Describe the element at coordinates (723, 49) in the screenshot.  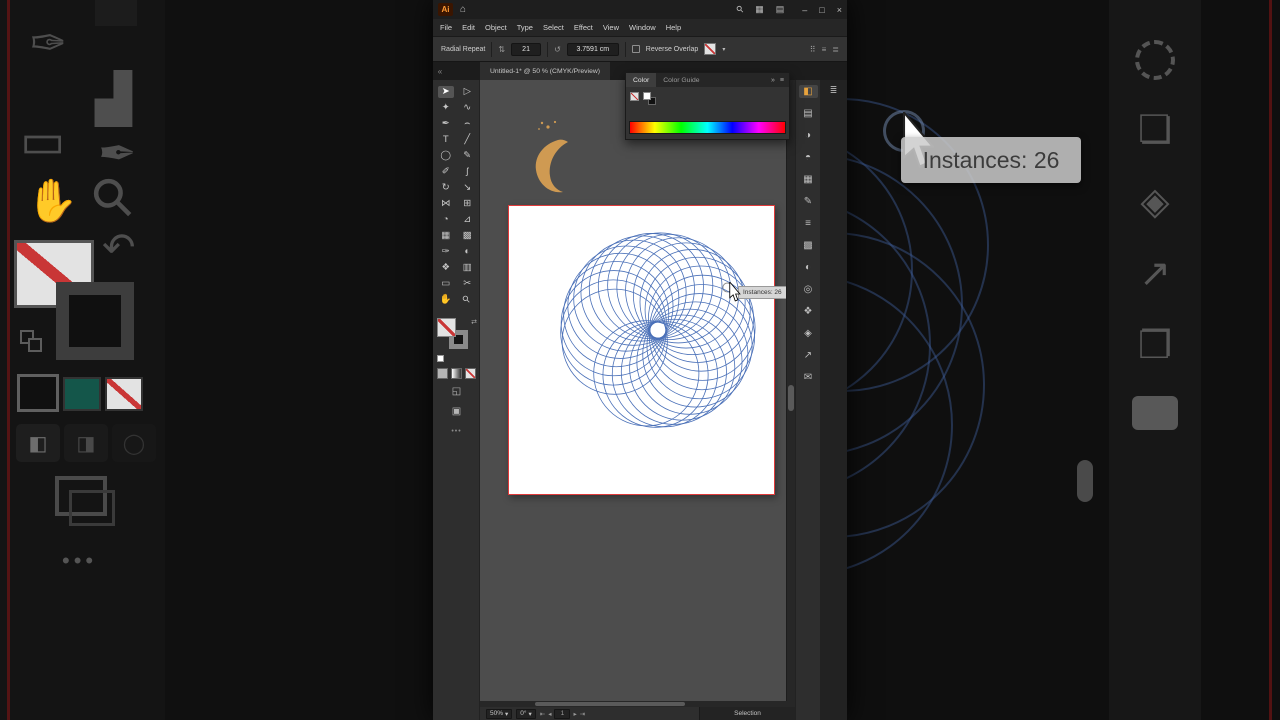
I see `fill-swatch-caret: ▾` at that location.